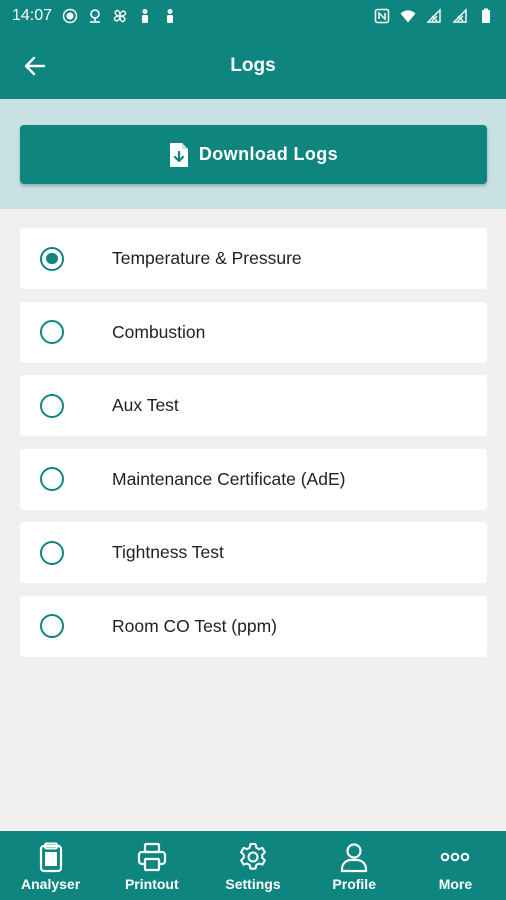  What do you see at coordinates (35, 66) in the screenshot?
I see `arrow-left-icon` at bounding box center [35, 66].